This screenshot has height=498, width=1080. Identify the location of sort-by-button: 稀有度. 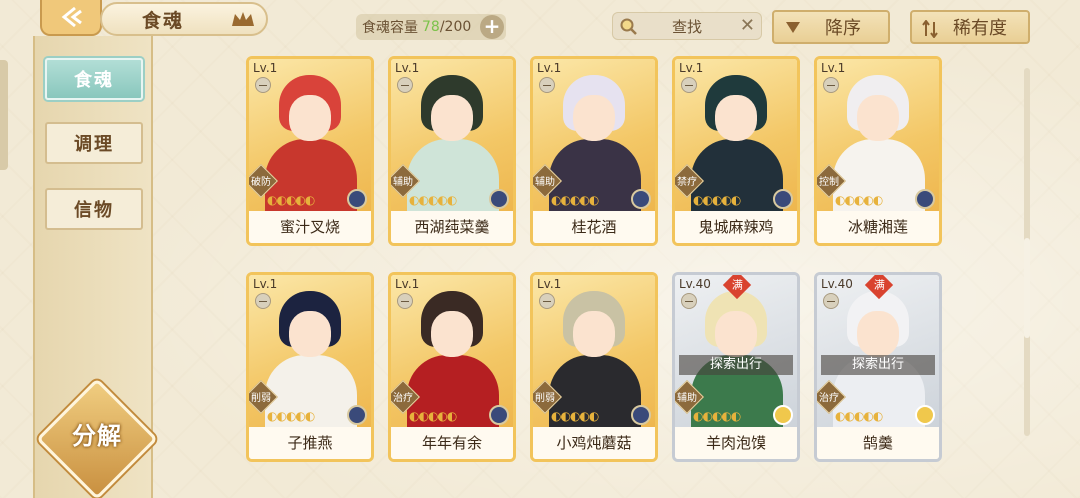
(970, 27).